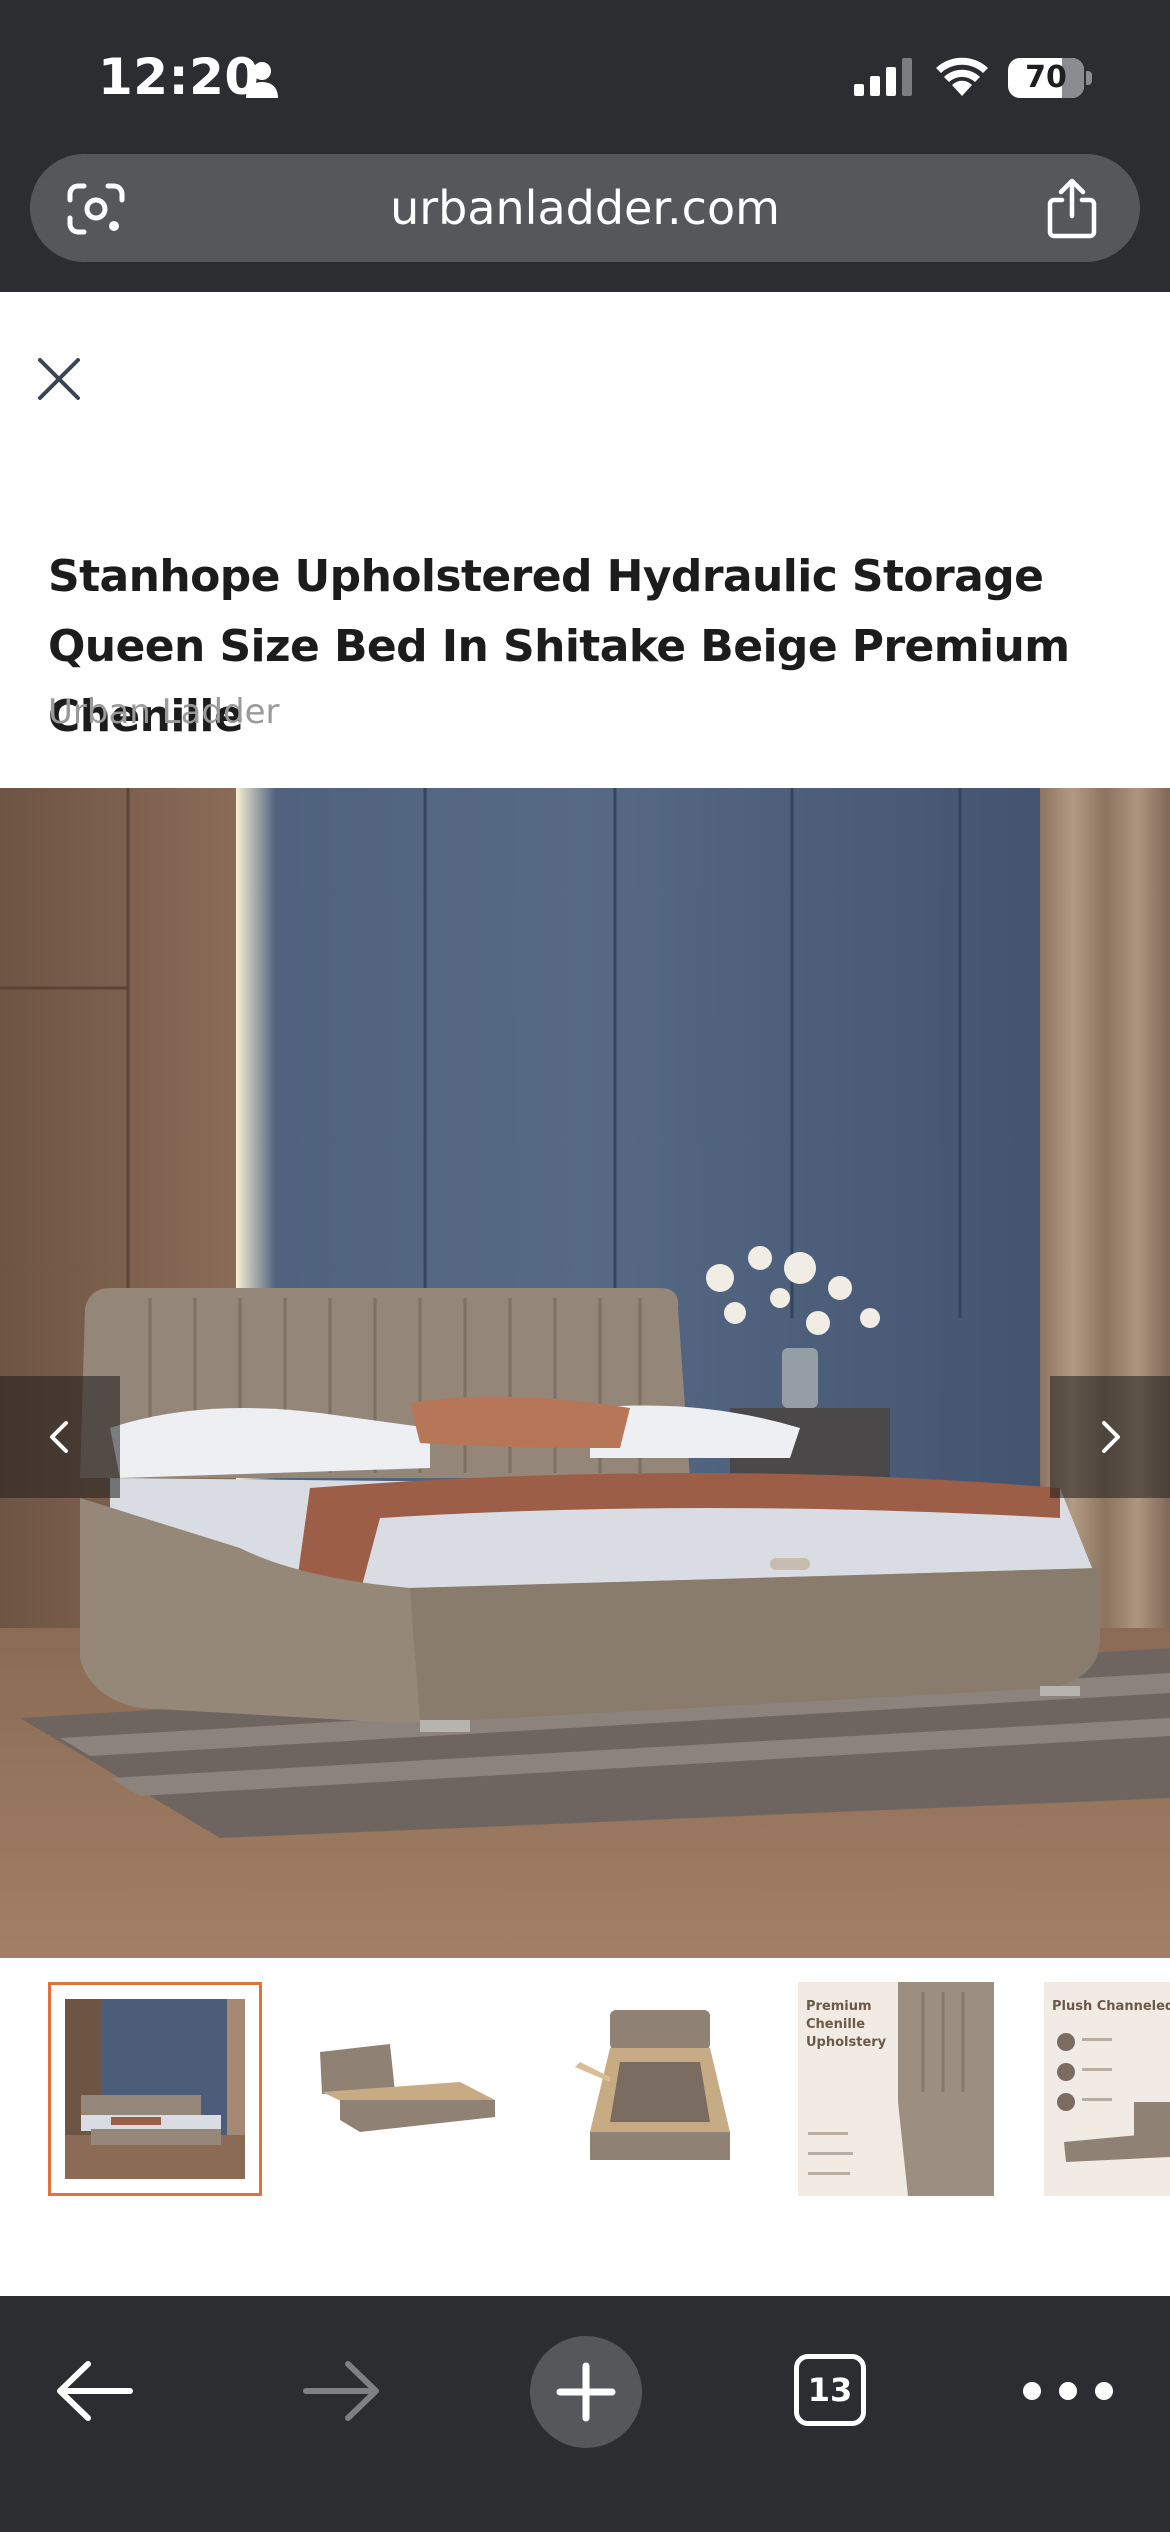 This screenshot has width=1170, height=2532. Describe the element at coordinates (1046, 77) in the screenshot. I see `battery-level: 70` at that location.